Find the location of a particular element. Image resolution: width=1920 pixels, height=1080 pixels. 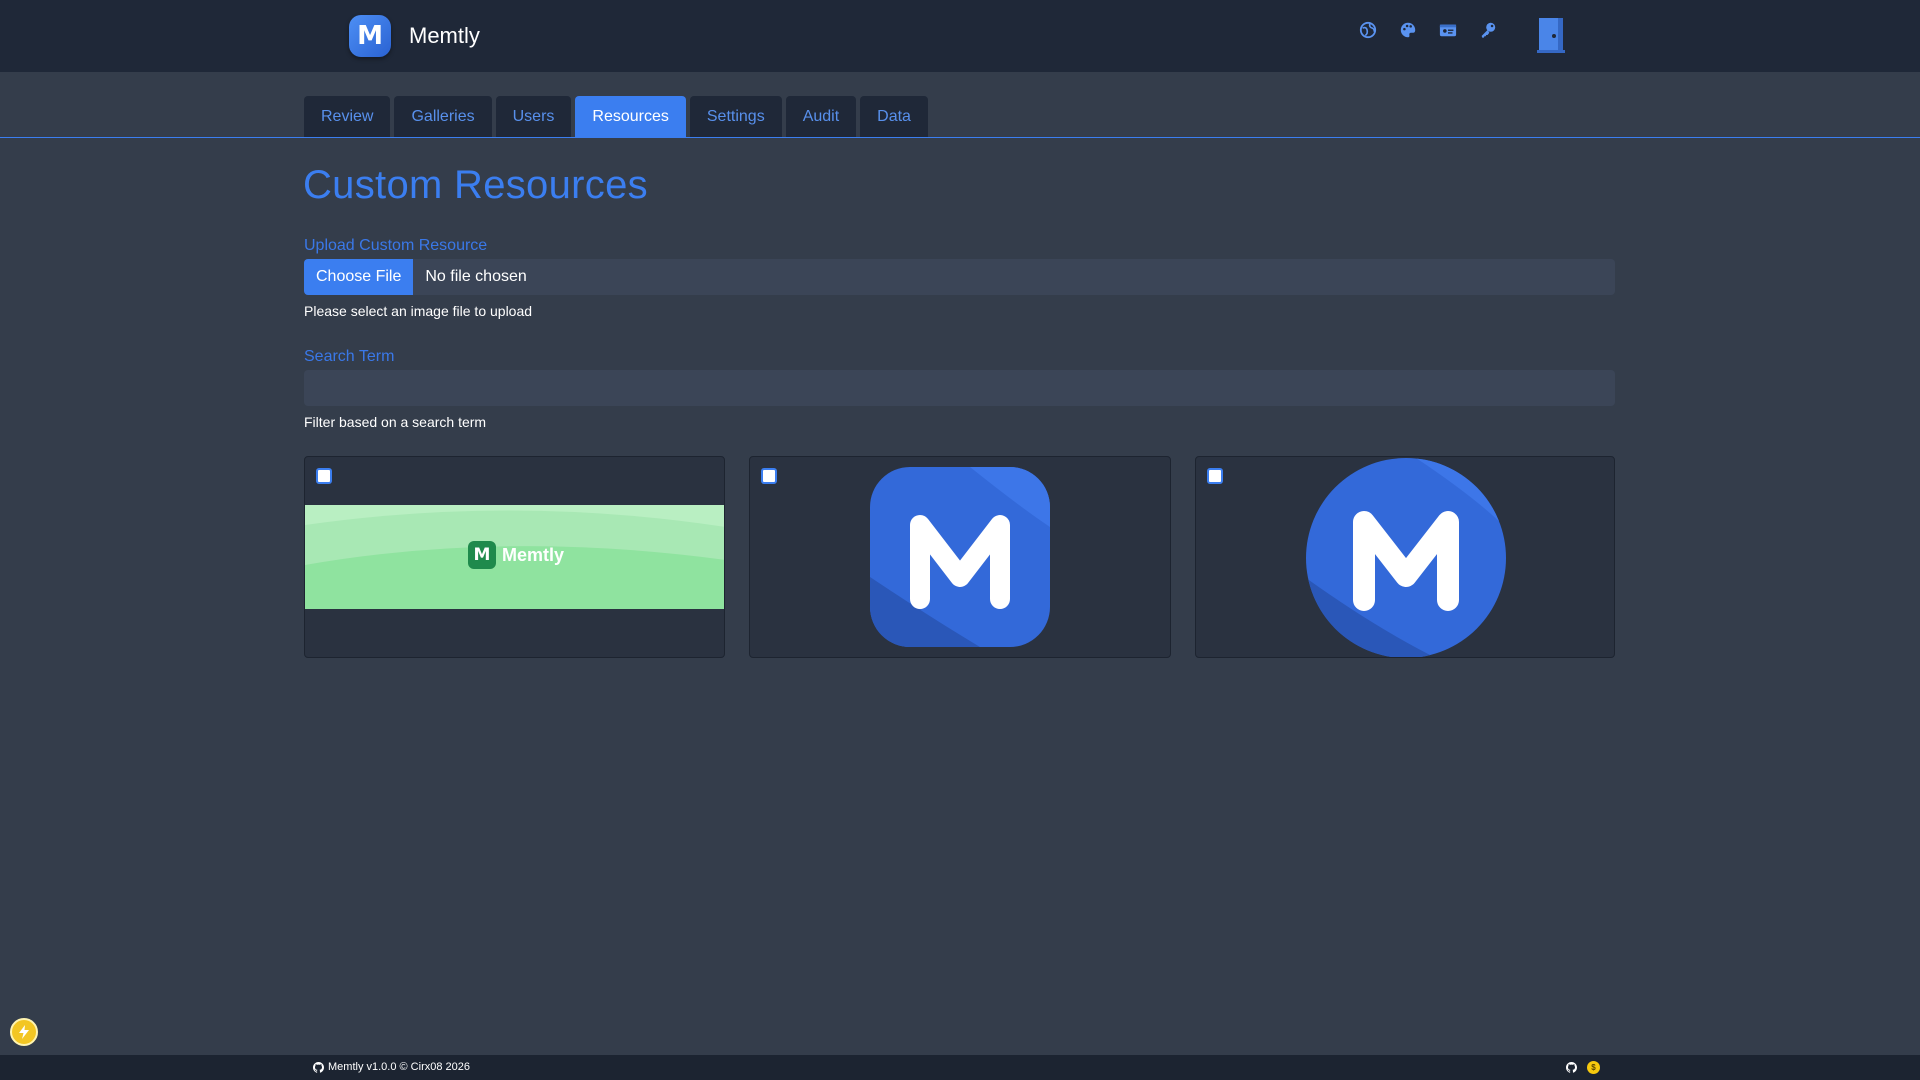

footer-text: Memtly v1.0.0 © Cirx08 2026 is located at coordinates (399, 1067).